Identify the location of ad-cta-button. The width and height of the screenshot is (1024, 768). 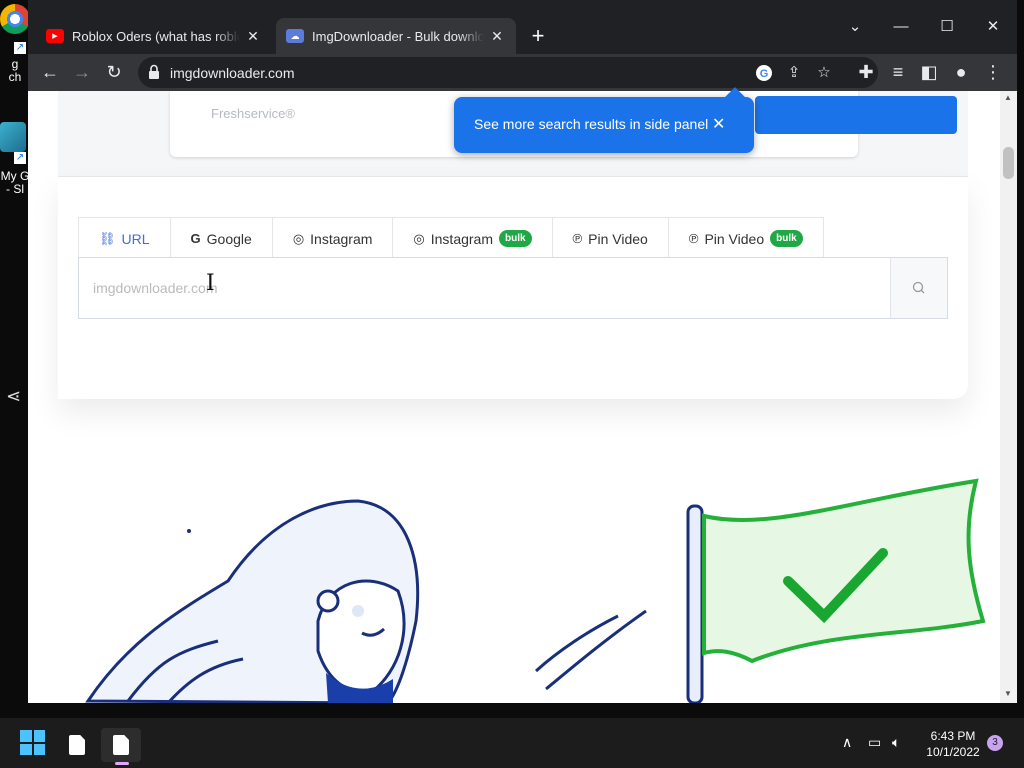
(856, 115).